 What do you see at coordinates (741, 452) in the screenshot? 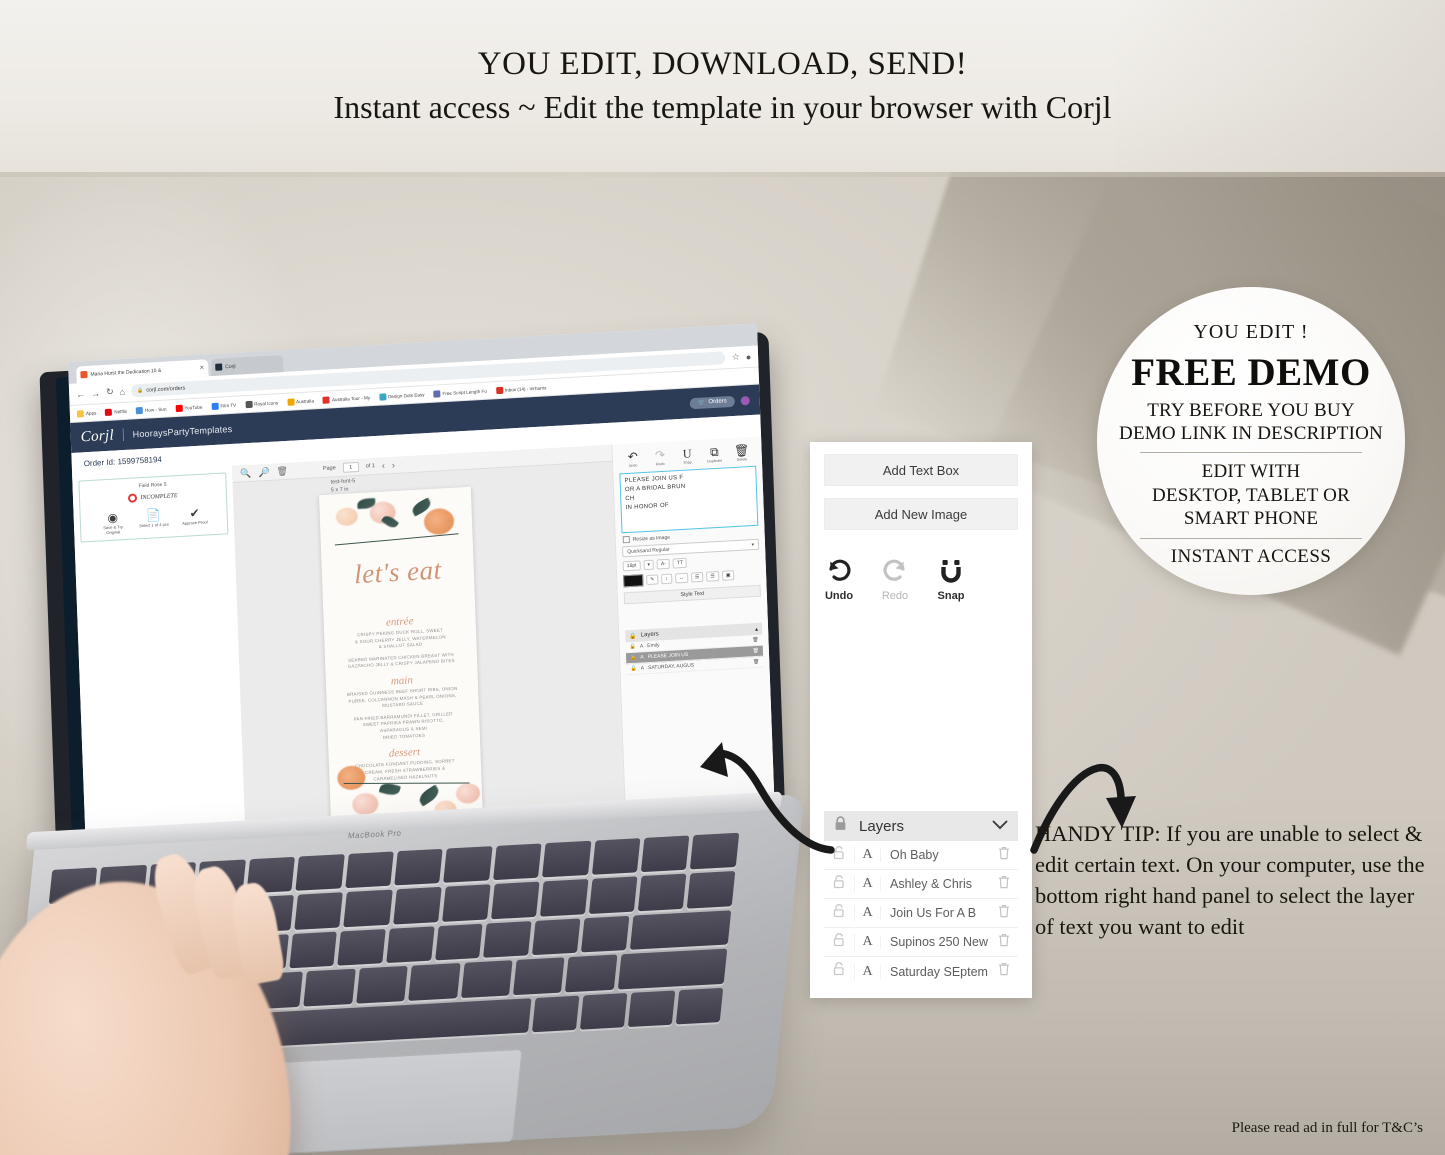
I see `delete-button: 🗑 Delete` at bounding box center [741, 452].